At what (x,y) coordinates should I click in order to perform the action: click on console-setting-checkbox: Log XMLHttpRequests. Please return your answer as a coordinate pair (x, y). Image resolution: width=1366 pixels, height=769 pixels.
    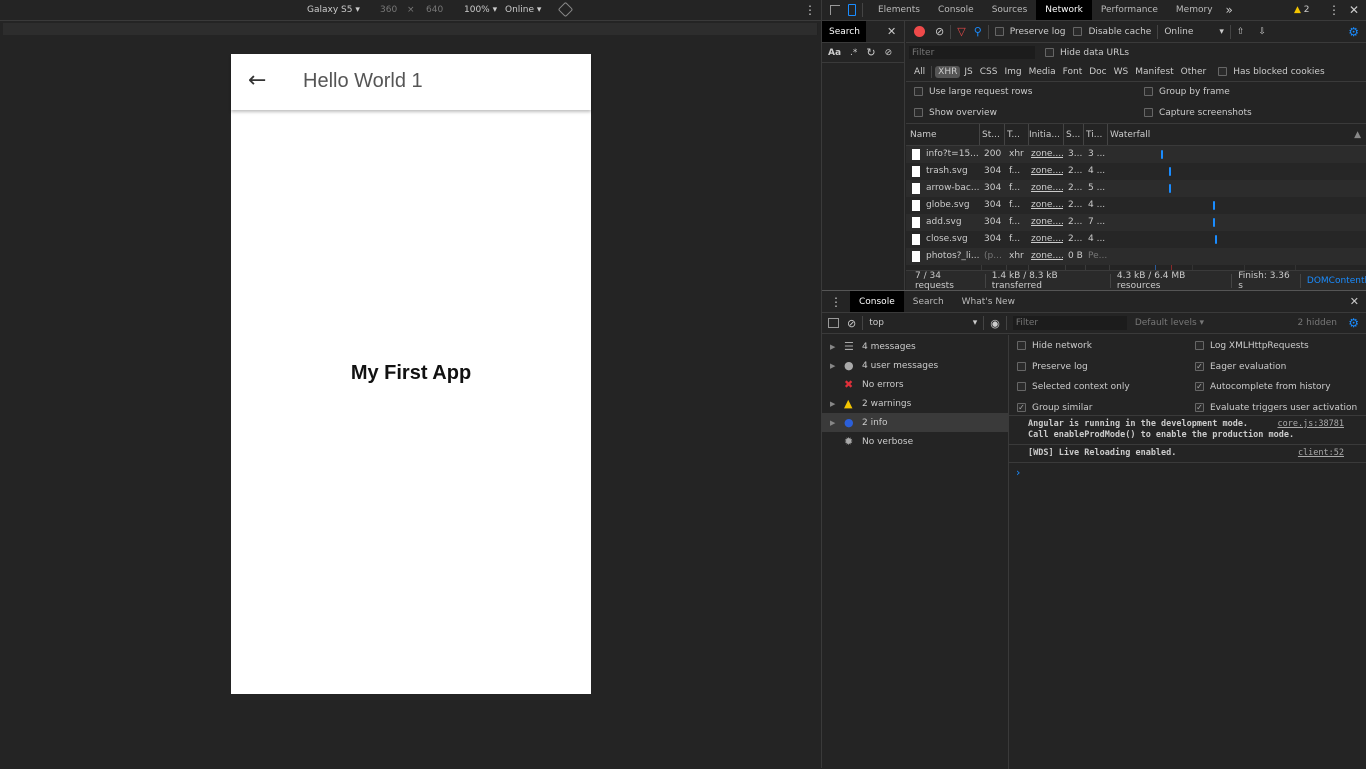
    Looking at the image, I should click on (1252, 346).